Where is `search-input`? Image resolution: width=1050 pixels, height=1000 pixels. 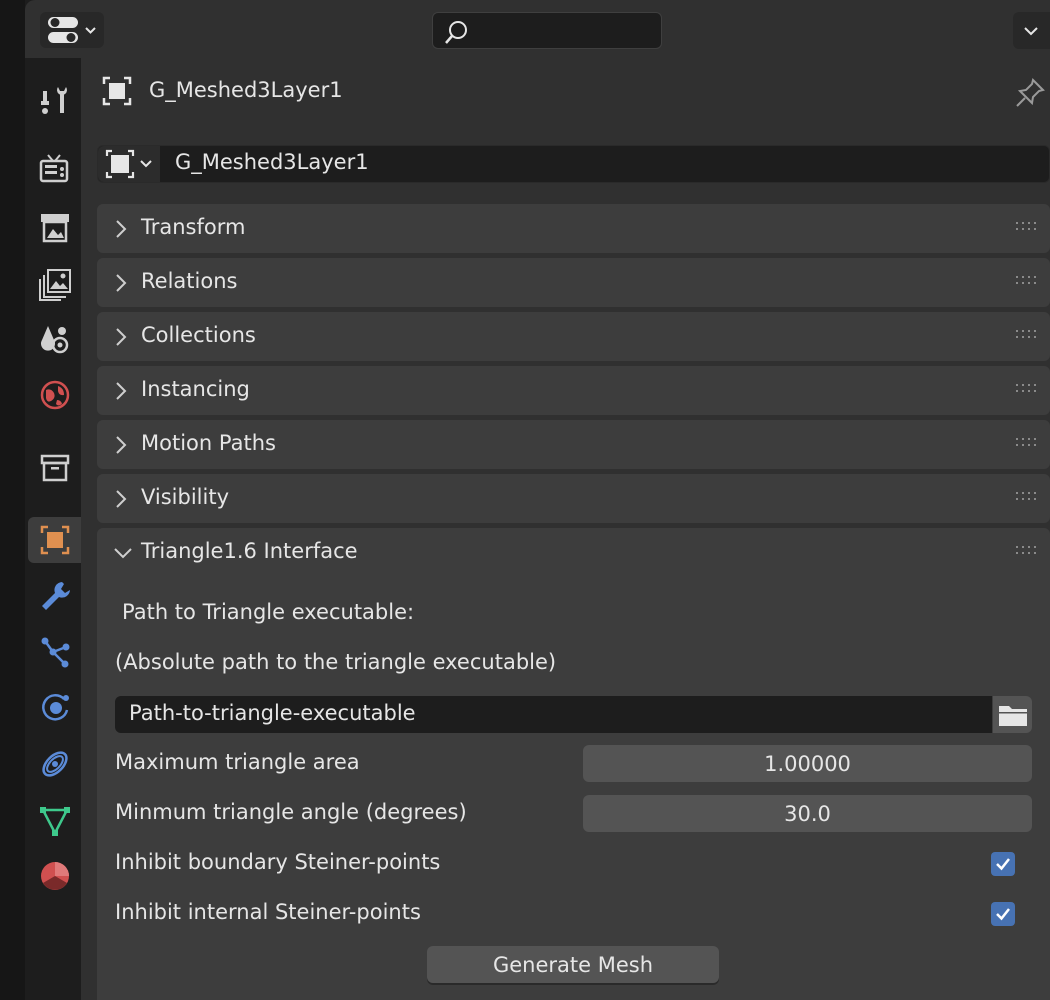
search-input is located at coordinates (547, 30).